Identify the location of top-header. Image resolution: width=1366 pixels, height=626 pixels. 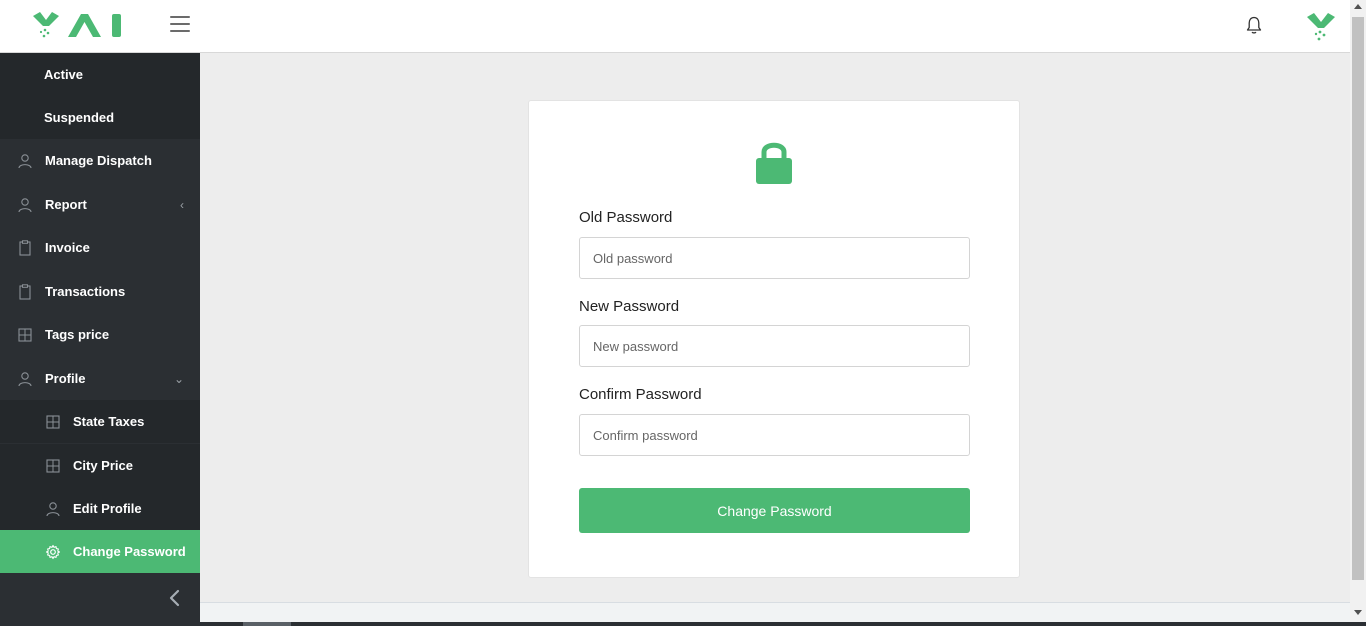
(675, 26).